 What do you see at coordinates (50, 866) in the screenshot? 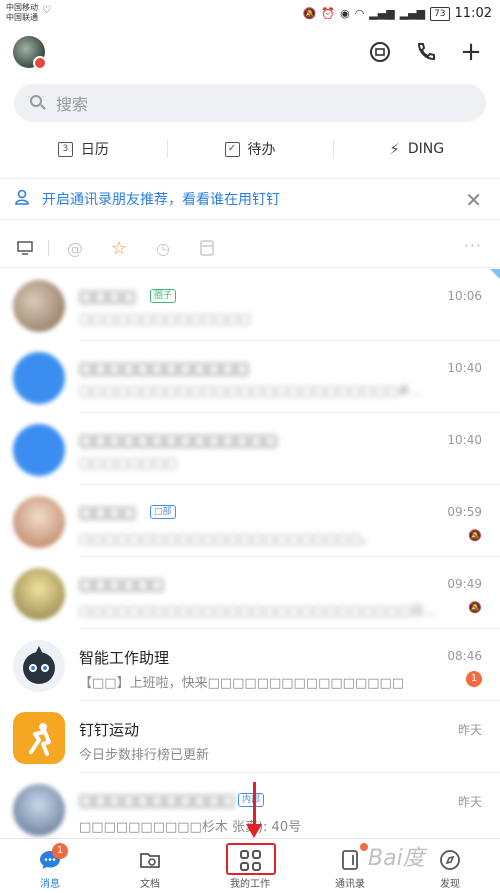
I see `tab-messages: 消息 1` at bounding box center [50, 866].